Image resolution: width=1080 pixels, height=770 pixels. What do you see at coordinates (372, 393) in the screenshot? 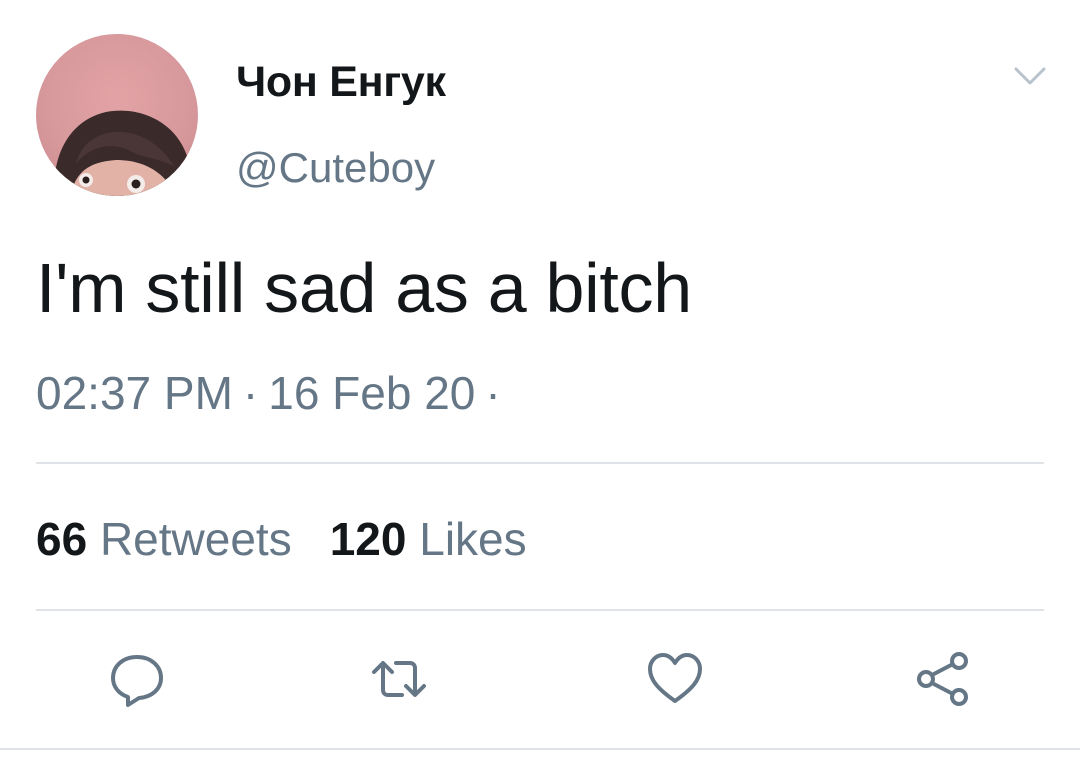
I see `tweet-date: 16 Feb 20` at bounding box center [372, 393].